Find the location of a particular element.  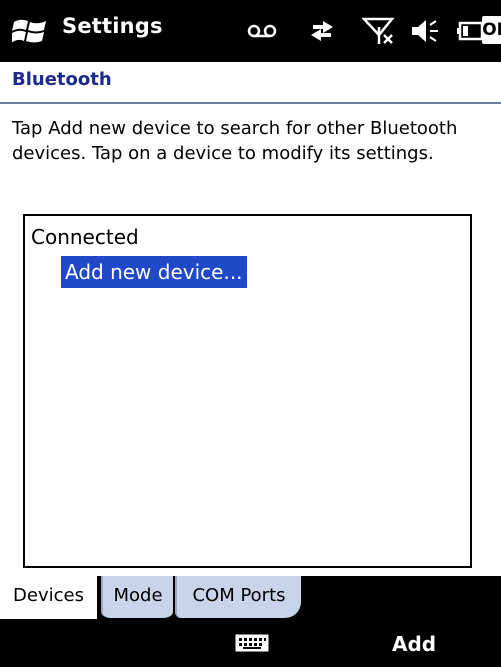

page-title: Bluetooth is located at coordinates (62, 79).